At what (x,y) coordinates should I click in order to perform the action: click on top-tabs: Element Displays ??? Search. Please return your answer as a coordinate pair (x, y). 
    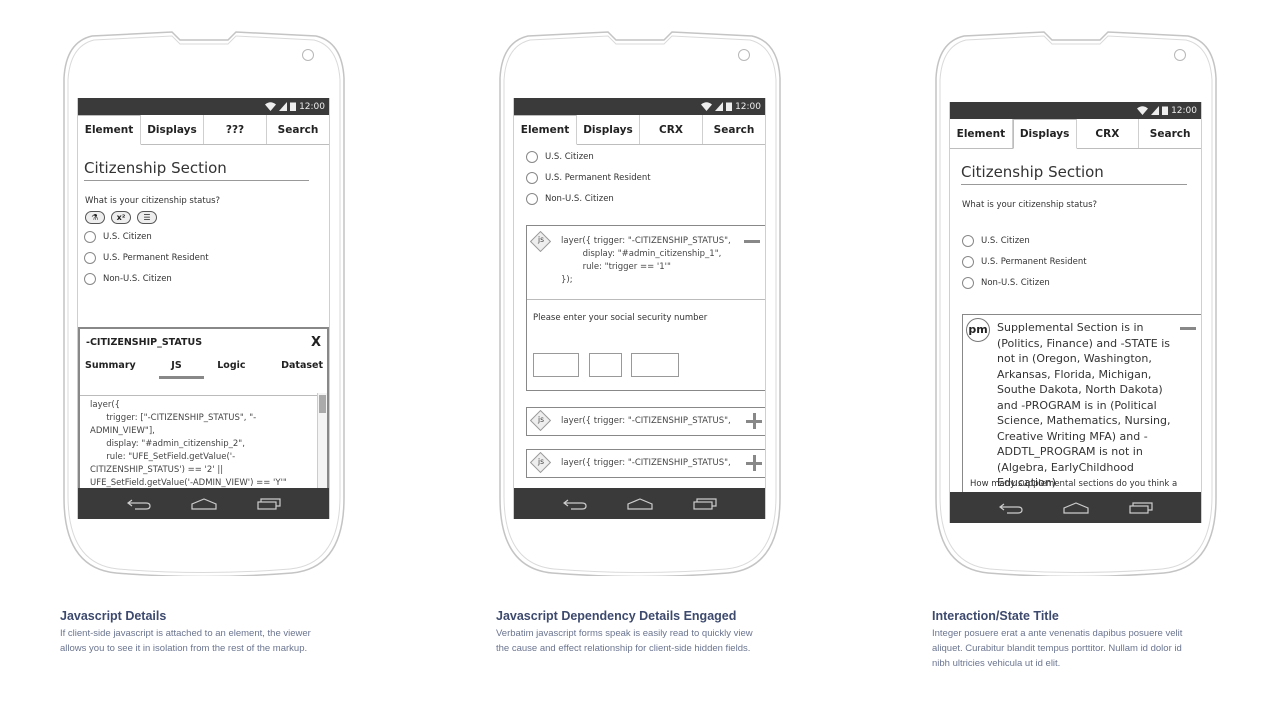
    Looking at the image, I should click on (203, 130).